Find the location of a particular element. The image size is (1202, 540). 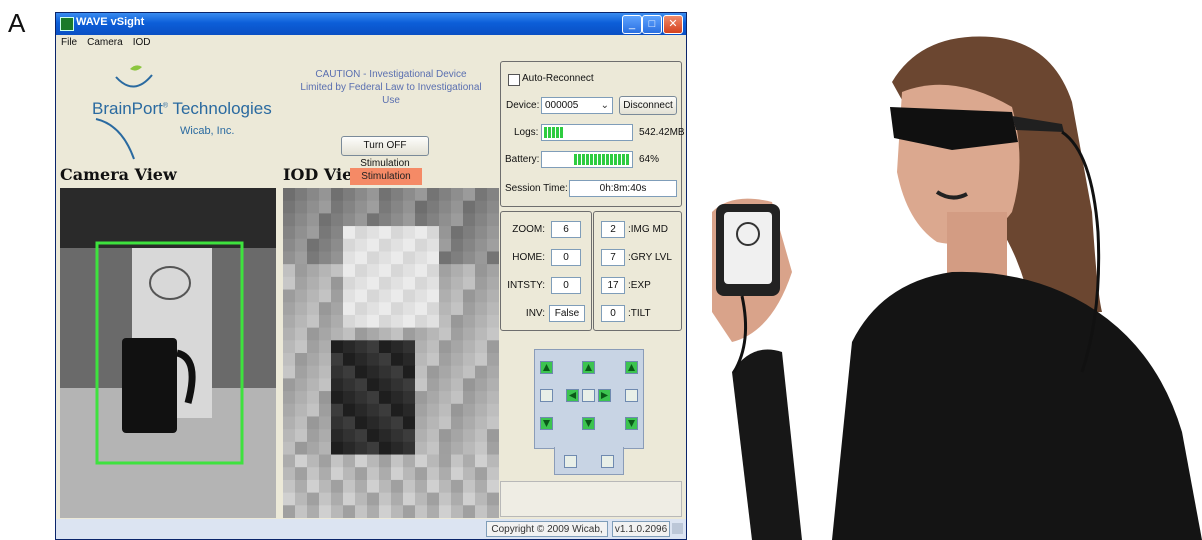

close-icon: ✕ is located at coordinates (673, 24).